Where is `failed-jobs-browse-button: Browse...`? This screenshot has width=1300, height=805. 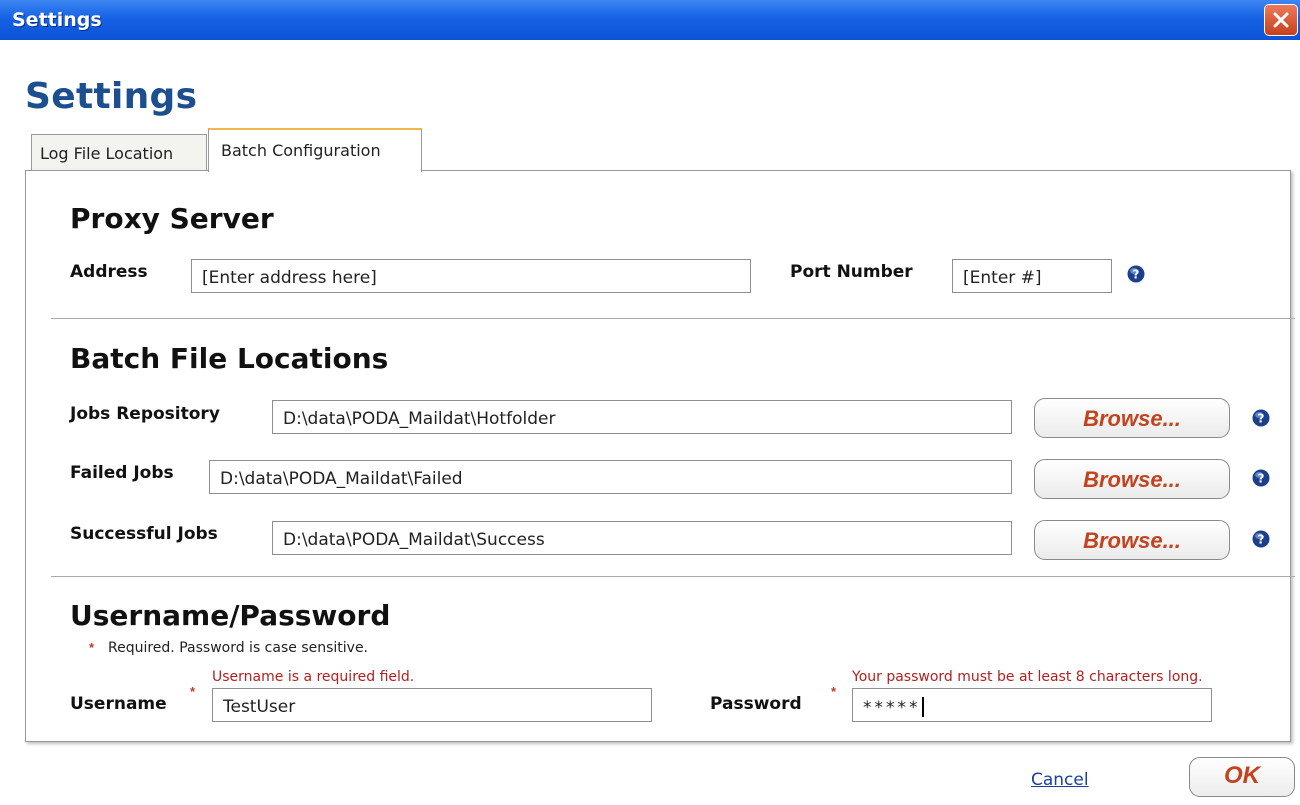 failed-jobs-browse-button: Browse... is located at coordinates (1132, 479).